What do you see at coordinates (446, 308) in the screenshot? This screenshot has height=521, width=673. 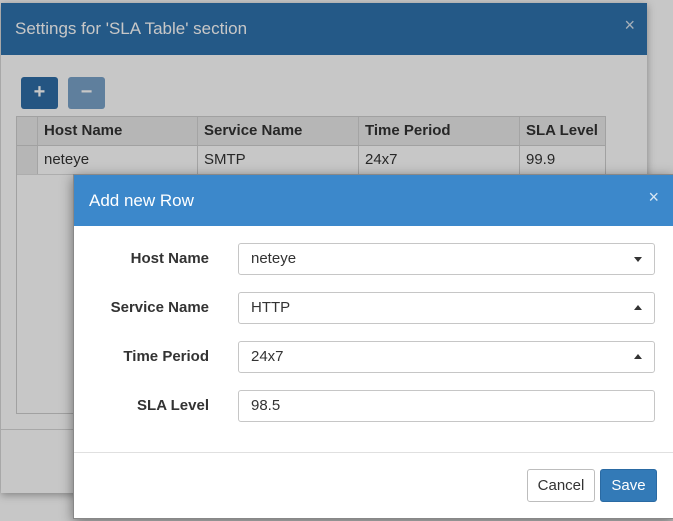 I see `service-name-select: HTTP` at bounding box center [446, 308].